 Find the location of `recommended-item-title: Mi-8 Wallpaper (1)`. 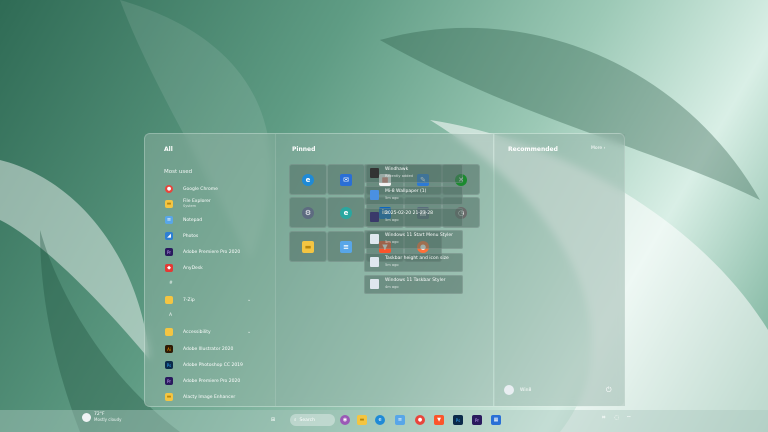

recommended-item-title: Mi-8 Wallpaper (1) is located at coordinates (406, 191).